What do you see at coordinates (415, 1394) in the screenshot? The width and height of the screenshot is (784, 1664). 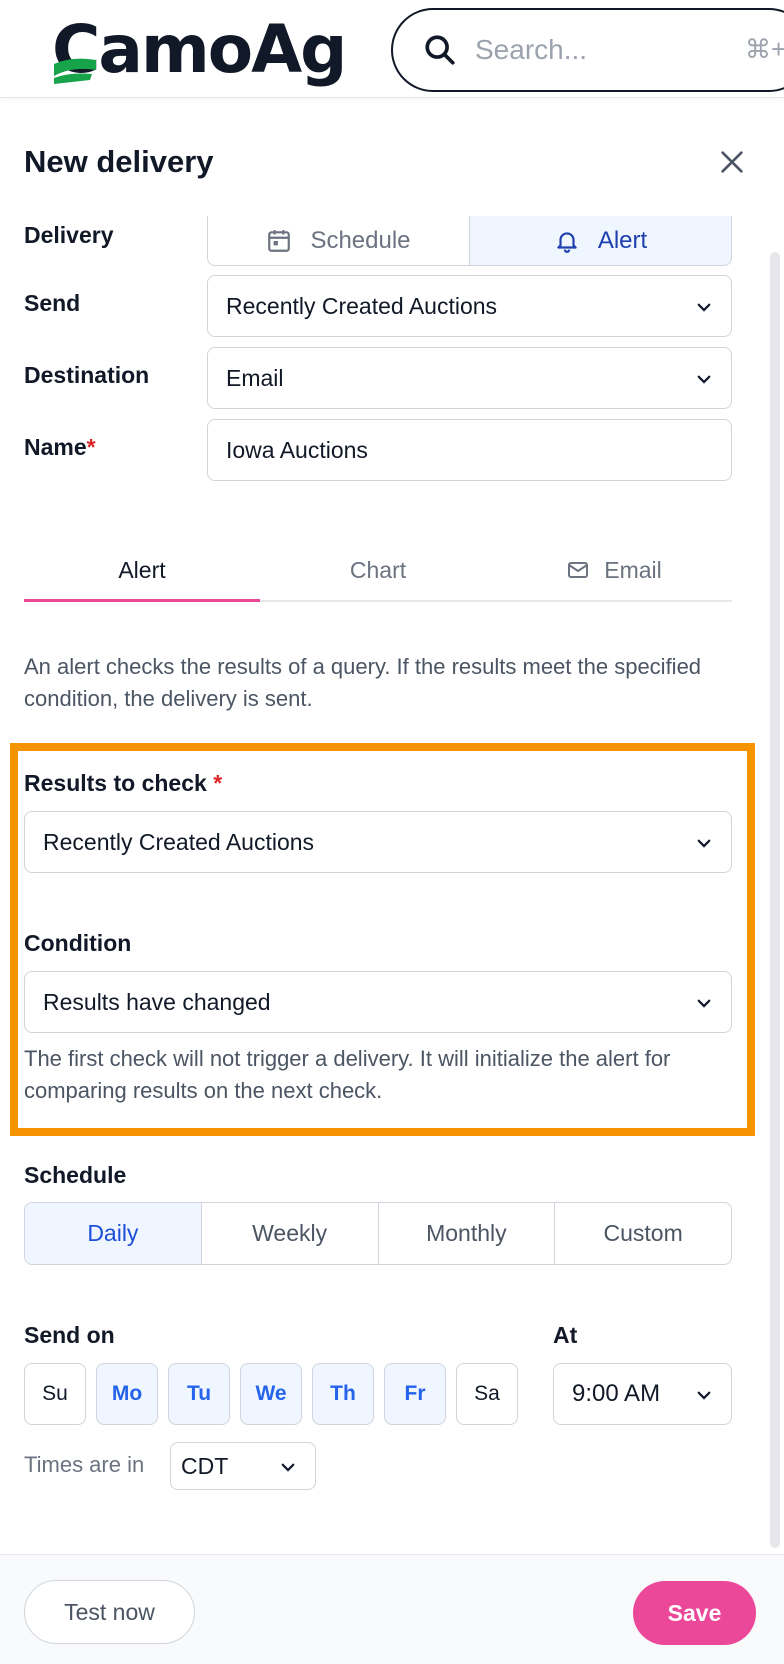 I see `day-friday: Fr` at bounding box center [415, 1394].